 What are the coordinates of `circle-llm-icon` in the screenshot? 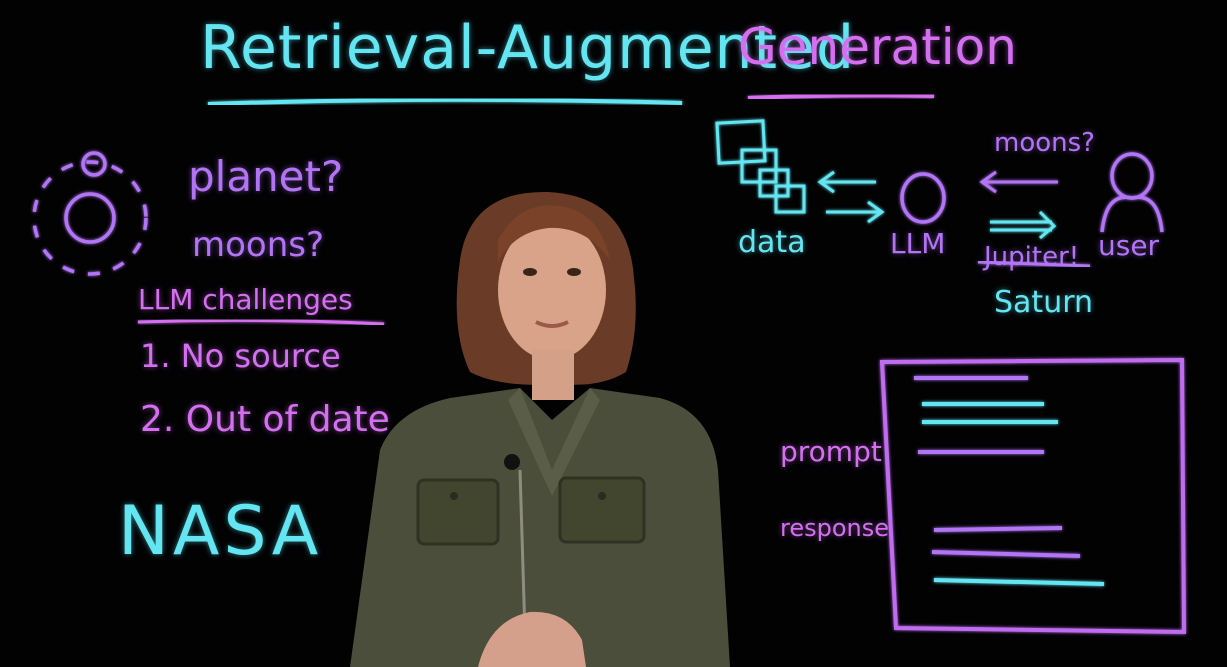 It's located at (923, 198).